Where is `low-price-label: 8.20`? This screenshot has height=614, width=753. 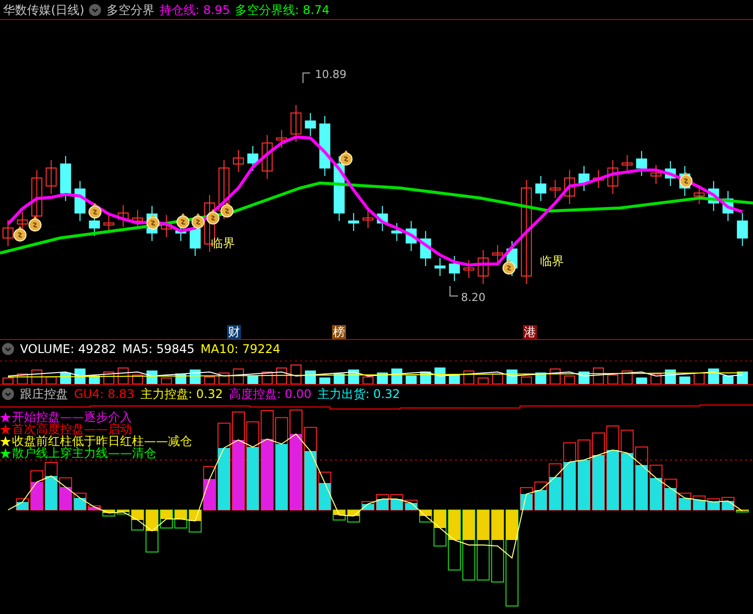
low-price-label: 8.20 is located at coordinates (473, 298).